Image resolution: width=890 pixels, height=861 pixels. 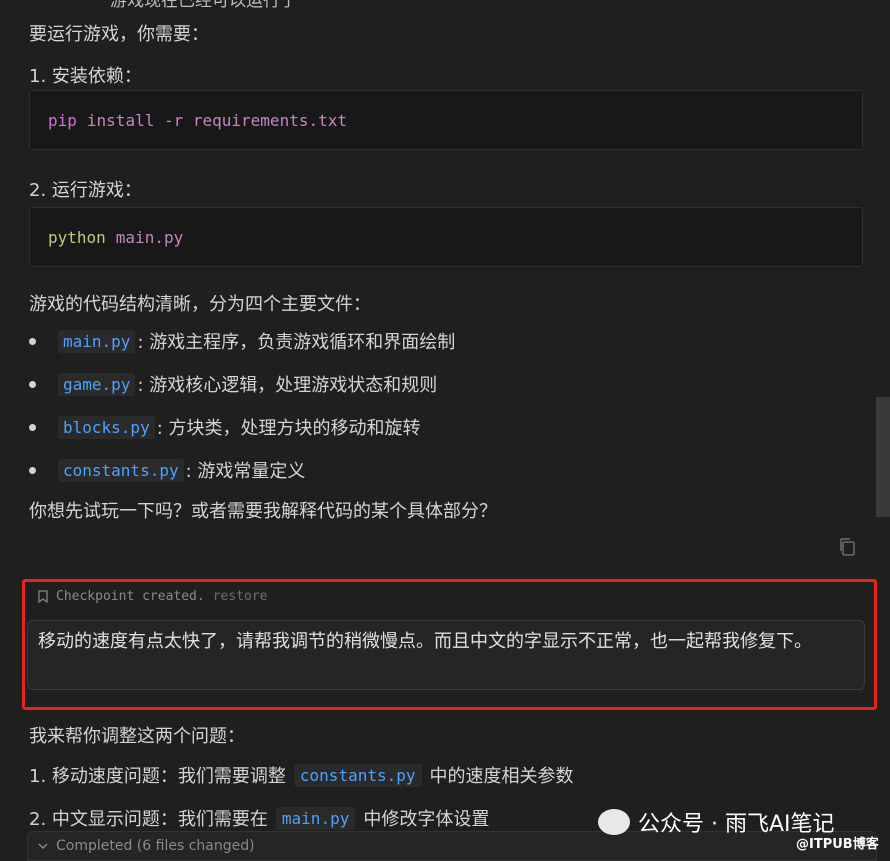 I want to click on run-intro: 要运行游戏，你需要：, so click(x=119, y=34).